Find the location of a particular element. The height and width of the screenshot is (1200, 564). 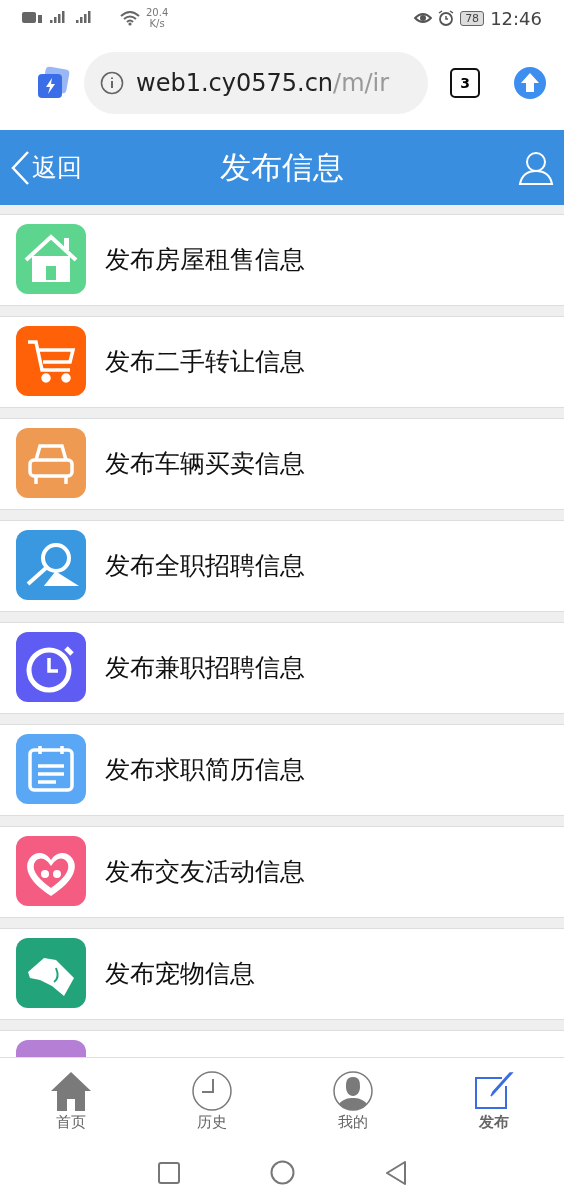

nav-tab: 发布 is located at coordinates (493, 1101).